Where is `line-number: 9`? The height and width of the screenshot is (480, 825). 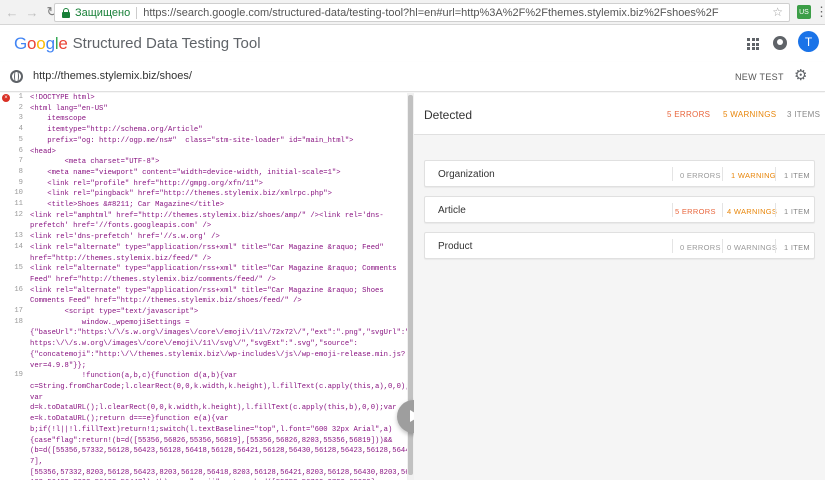 line-number: 9 is located at coordinates (20, 182).